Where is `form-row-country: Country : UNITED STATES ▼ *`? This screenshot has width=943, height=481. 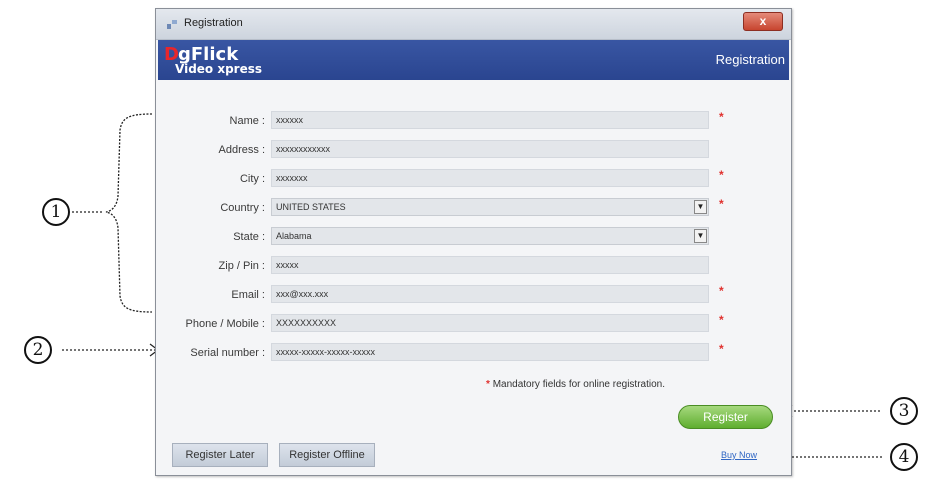 form-row-country: Country : UNITED STATES ▼ * is located at coordinates (476, 208).